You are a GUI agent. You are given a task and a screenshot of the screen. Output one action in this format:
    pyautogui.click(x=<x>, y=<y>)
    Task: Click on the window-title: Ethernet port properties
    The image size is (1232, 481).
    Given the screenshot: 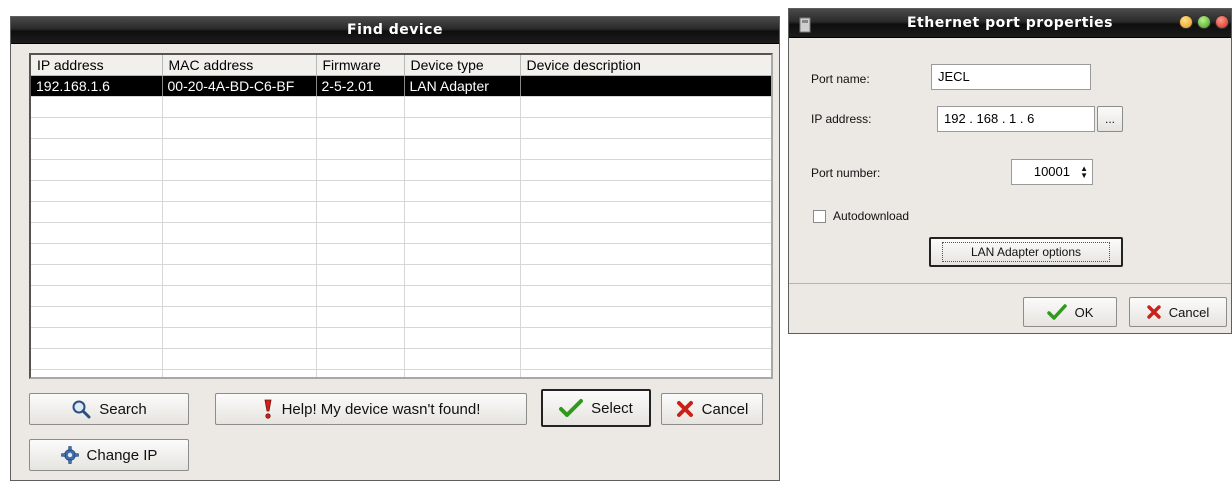 What is the action you would take?
    pyautogui.click(x=1010, y=23)
    